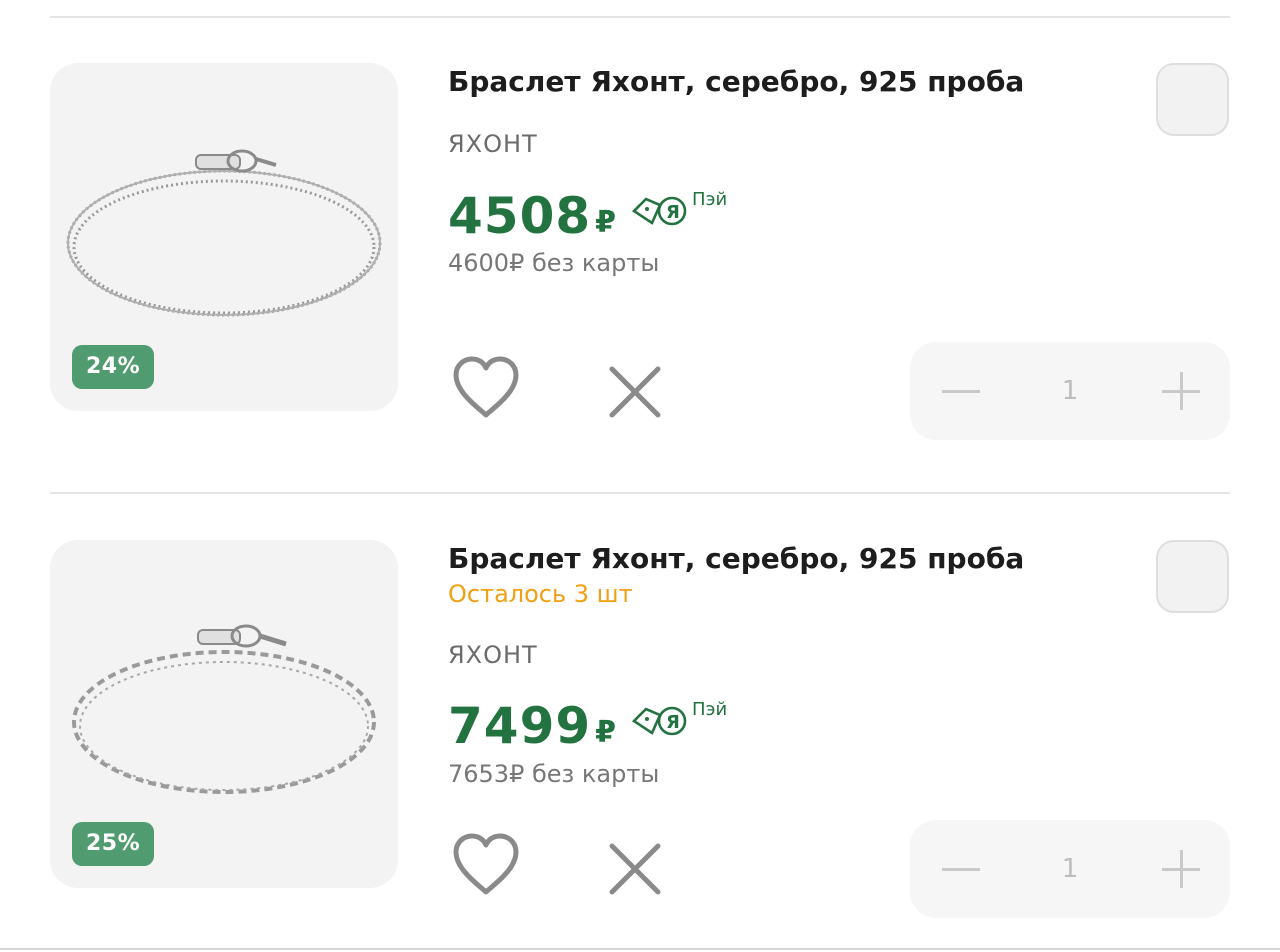 This screenshot has width=1280, height=952. Describe the element at coordinates (554, 774) in the screenshot. I see `old-price: 7653₽ без карты` at that location.